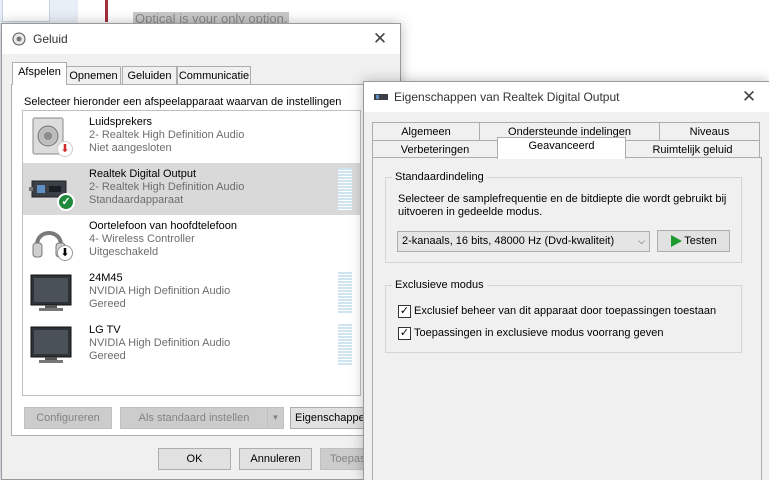 The image size is (769, 480). I want to click on tab-communicatie: Communicatie, so click(214, 75).